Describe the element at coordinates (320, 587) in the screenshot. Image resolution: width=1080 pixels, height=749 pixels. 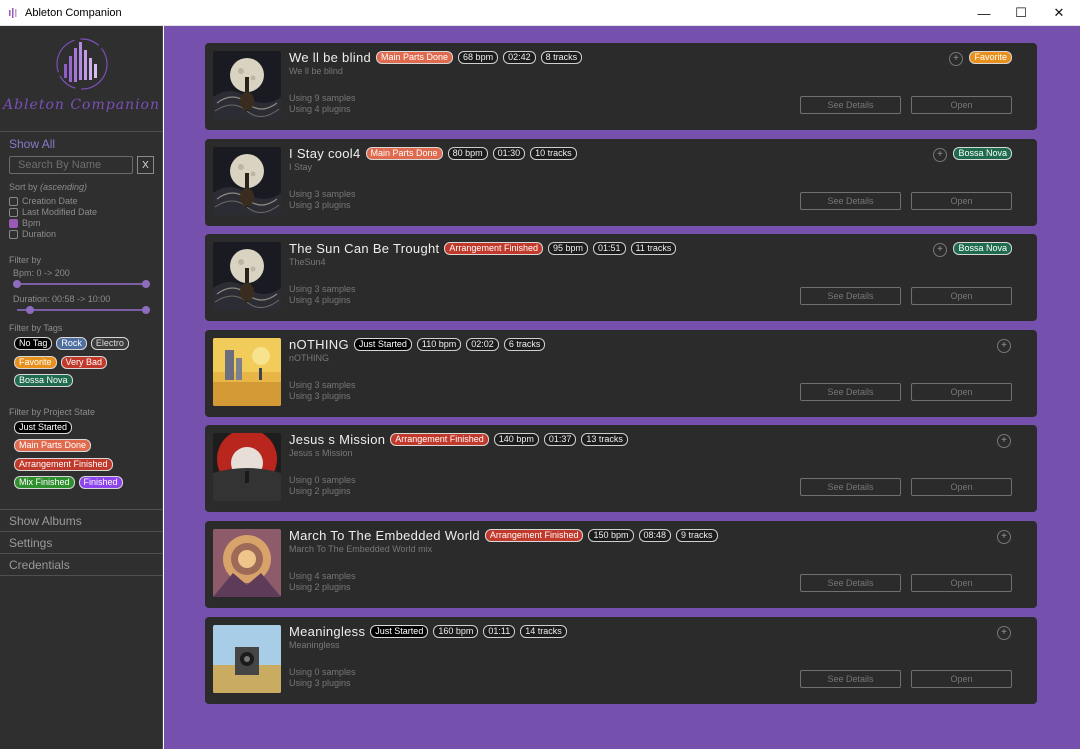
I see `plugins-count: Using 2 plugins` at that location.